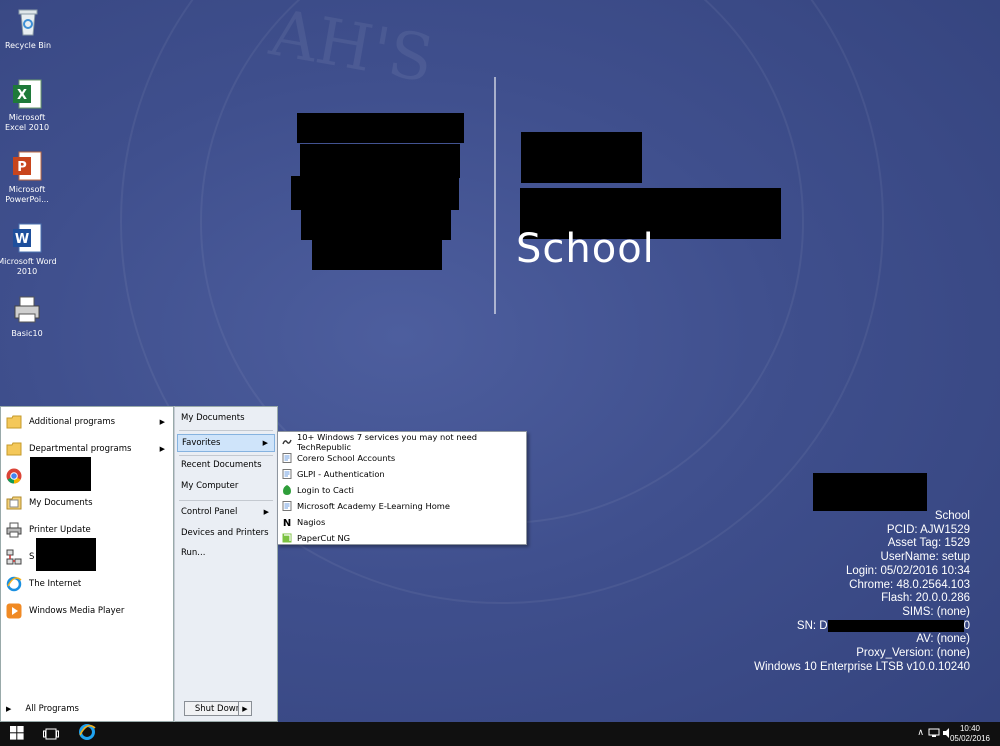 This screenshot has height=746, width=1000. Describe the element at coordinates (969, 738) in the screenshot. I see `clock-date: 05/02/2016` at that location.